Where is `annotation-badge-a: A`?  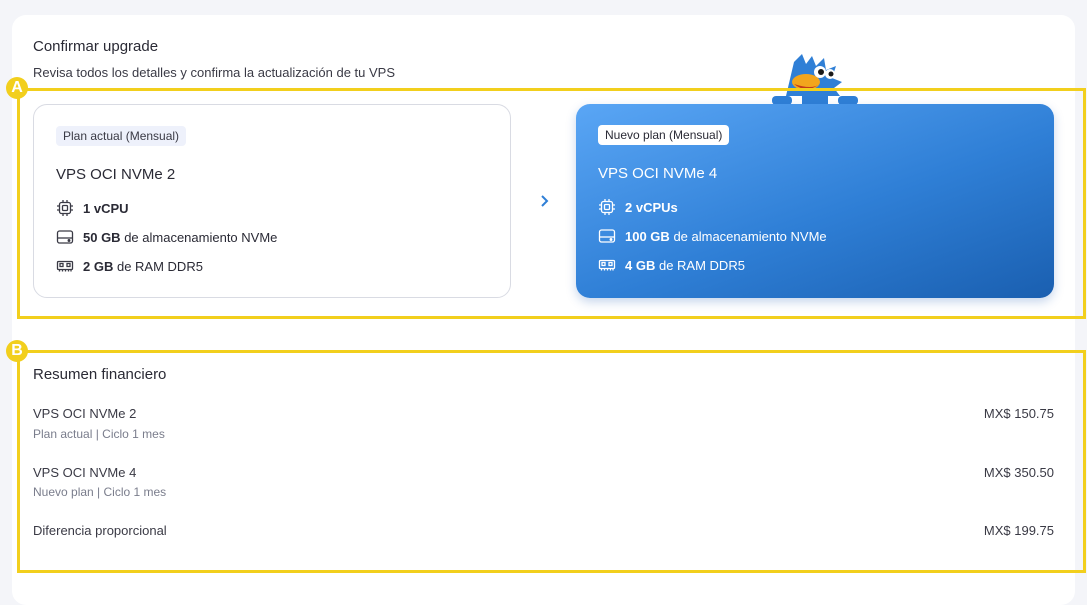
annotation-badge-a: A is located at coordinates (17, 88).